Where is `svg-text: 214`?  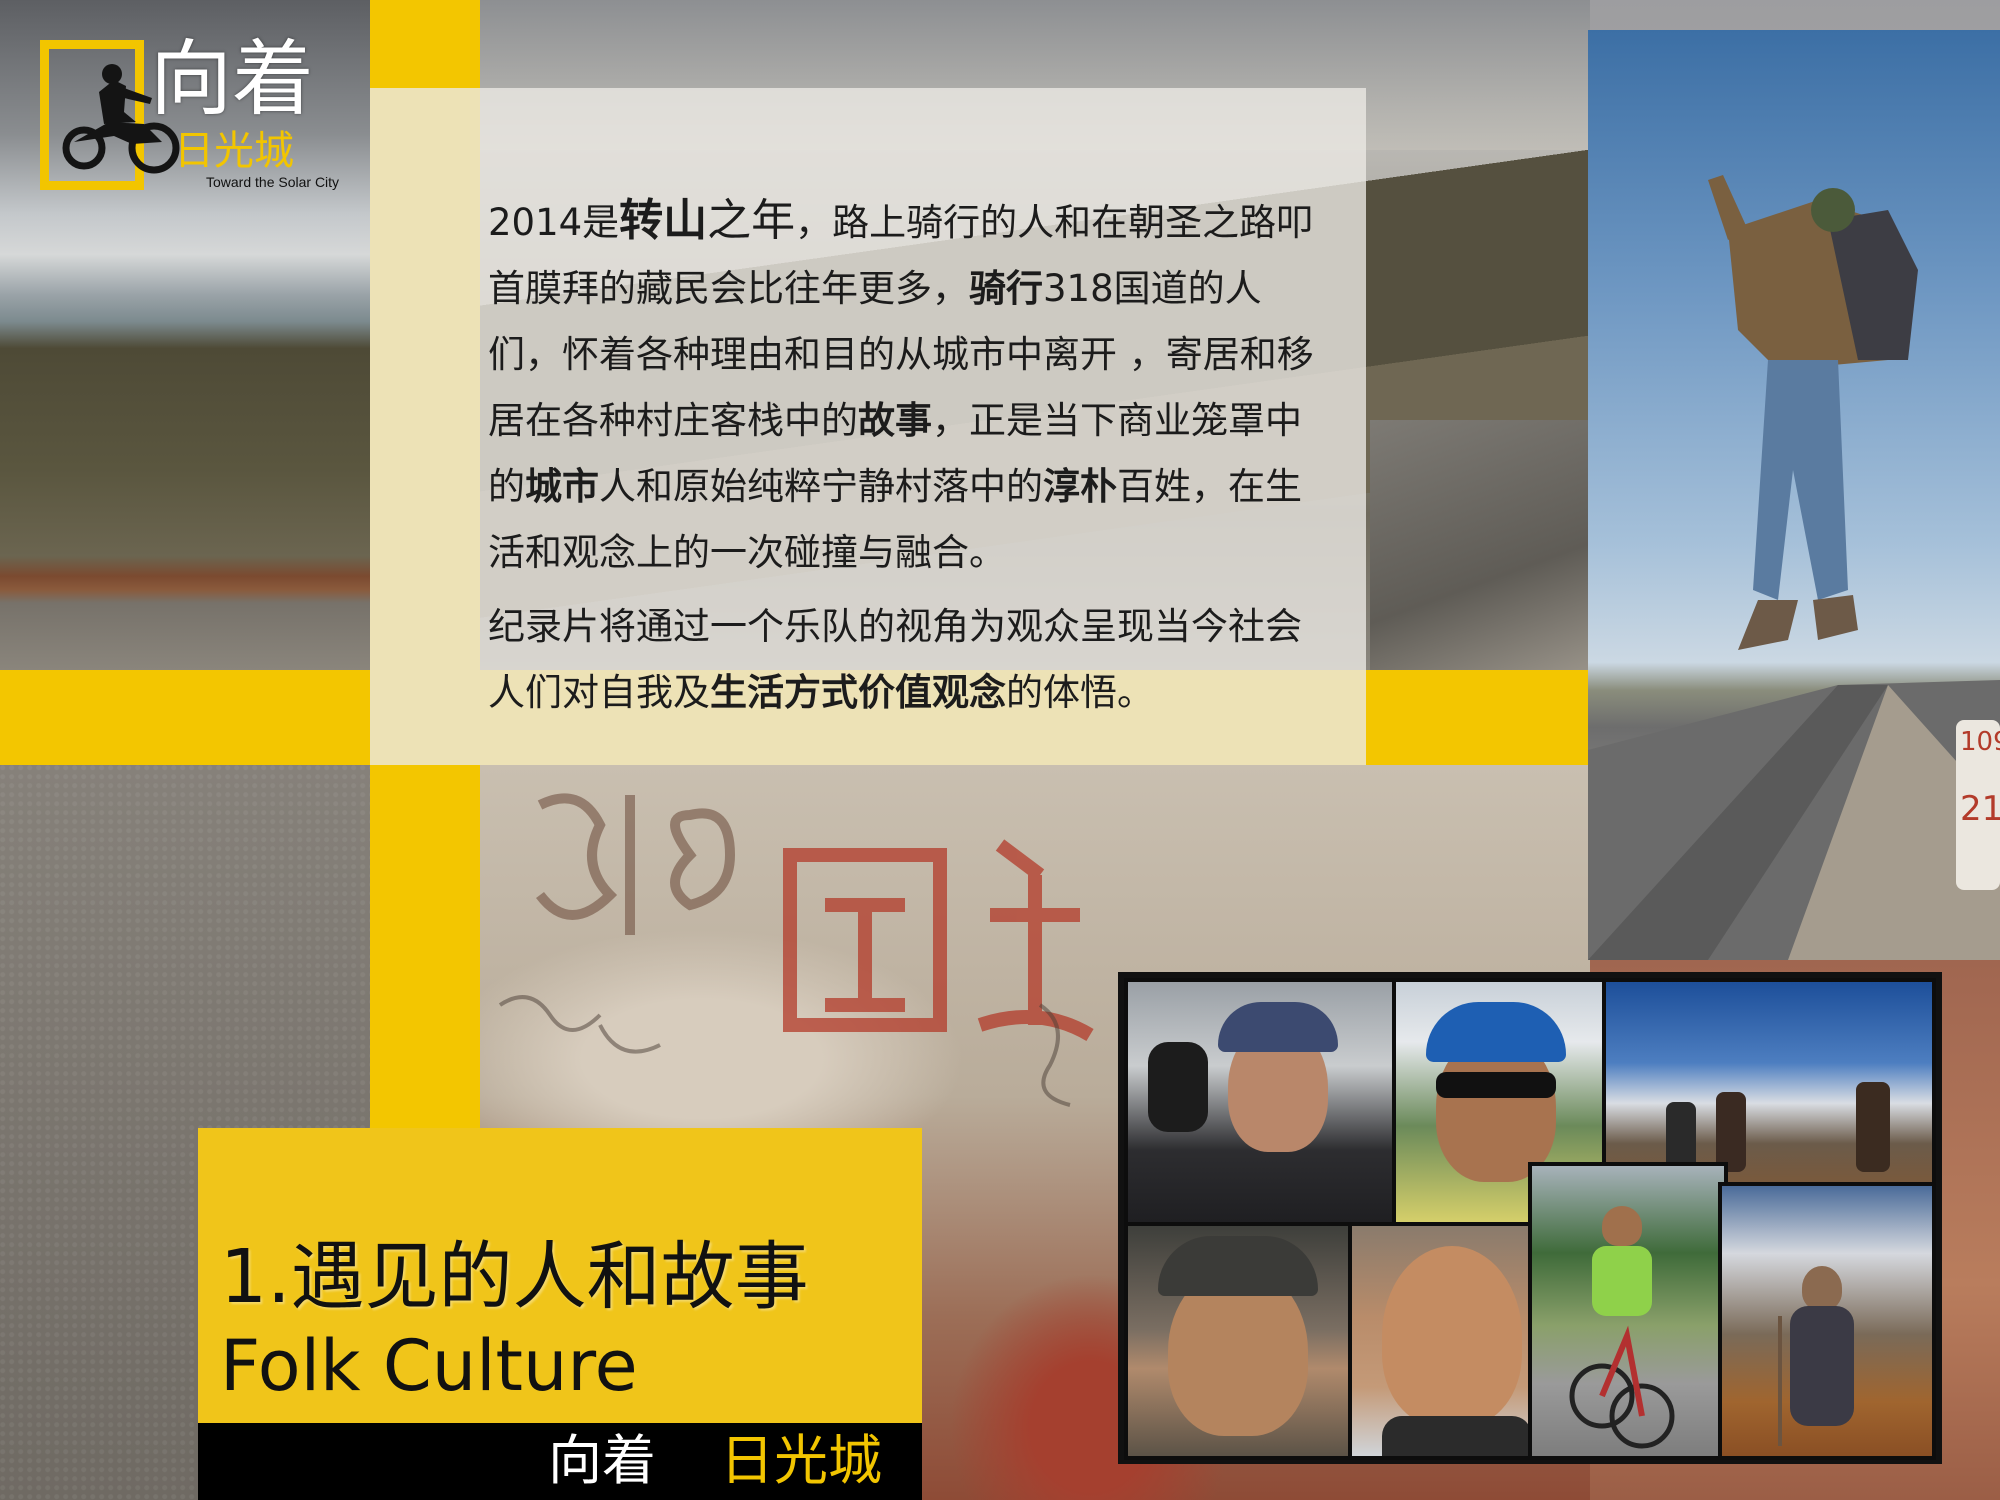 svg-text: 214 is located at coordinates (1980, 809).